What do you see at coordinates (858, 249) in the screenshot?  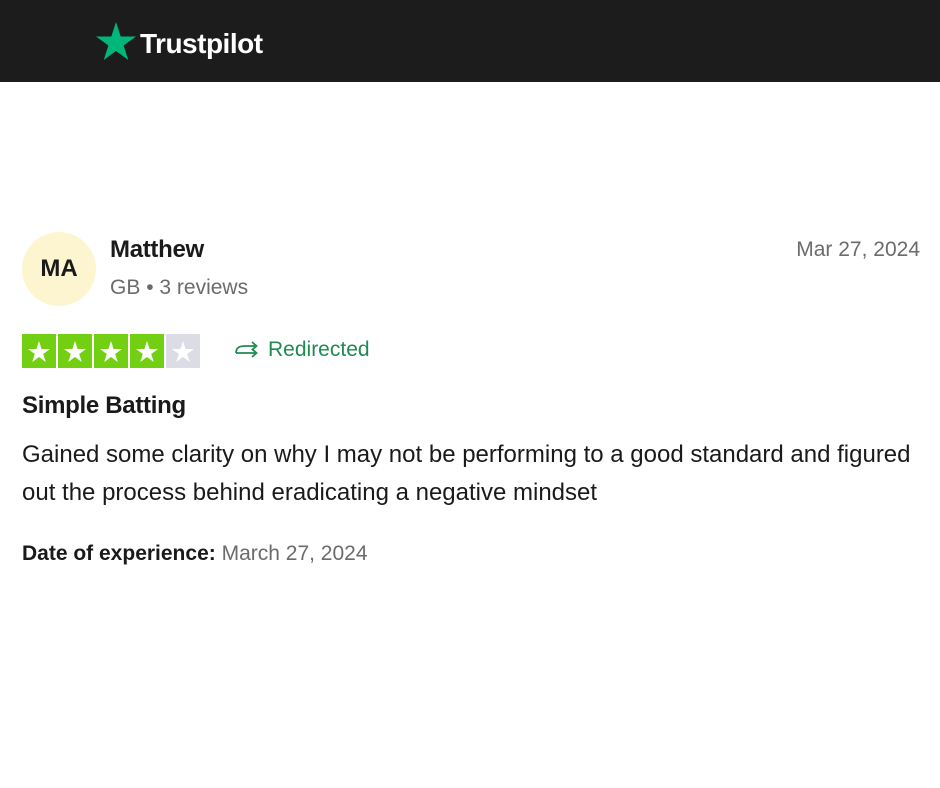 I see `review-date: Mar 27, 2024` at bounding box center [858, 249].